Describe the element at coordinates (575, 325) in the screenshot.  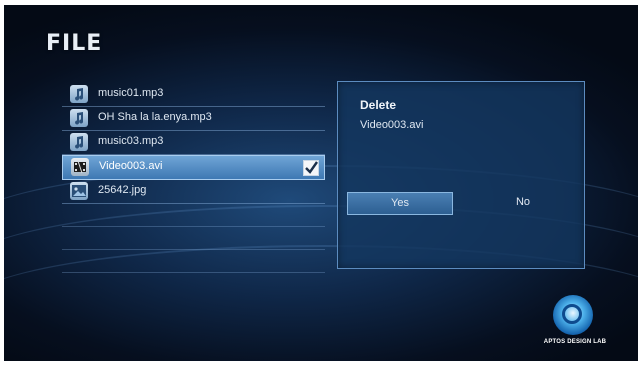
I see `brand-logo: APTOS DESIGN LAB` at that location.